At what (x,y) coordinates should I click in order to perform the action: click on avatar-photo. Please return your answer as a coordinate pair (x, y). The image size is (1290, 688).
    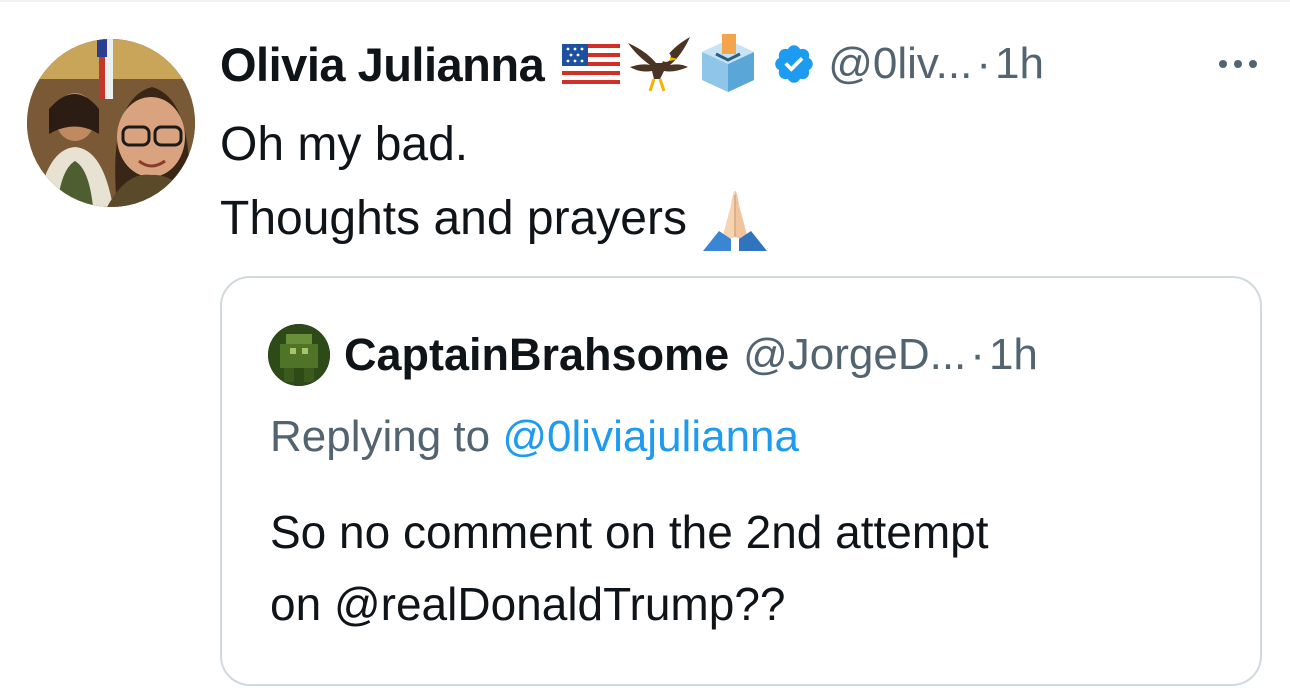
    Looking at the image, I should click on (111, 123).